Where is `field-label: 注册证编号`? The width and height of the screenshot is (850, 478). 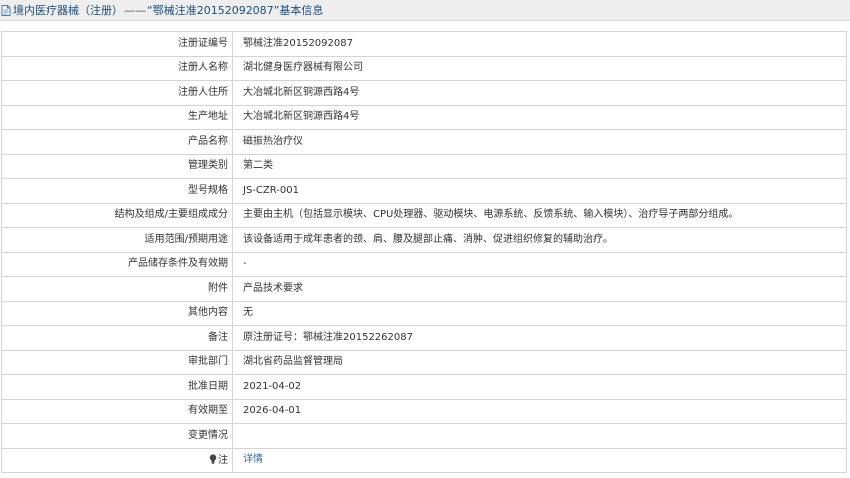 field-label: 注册证编号 is located at coordinates (117, 44).